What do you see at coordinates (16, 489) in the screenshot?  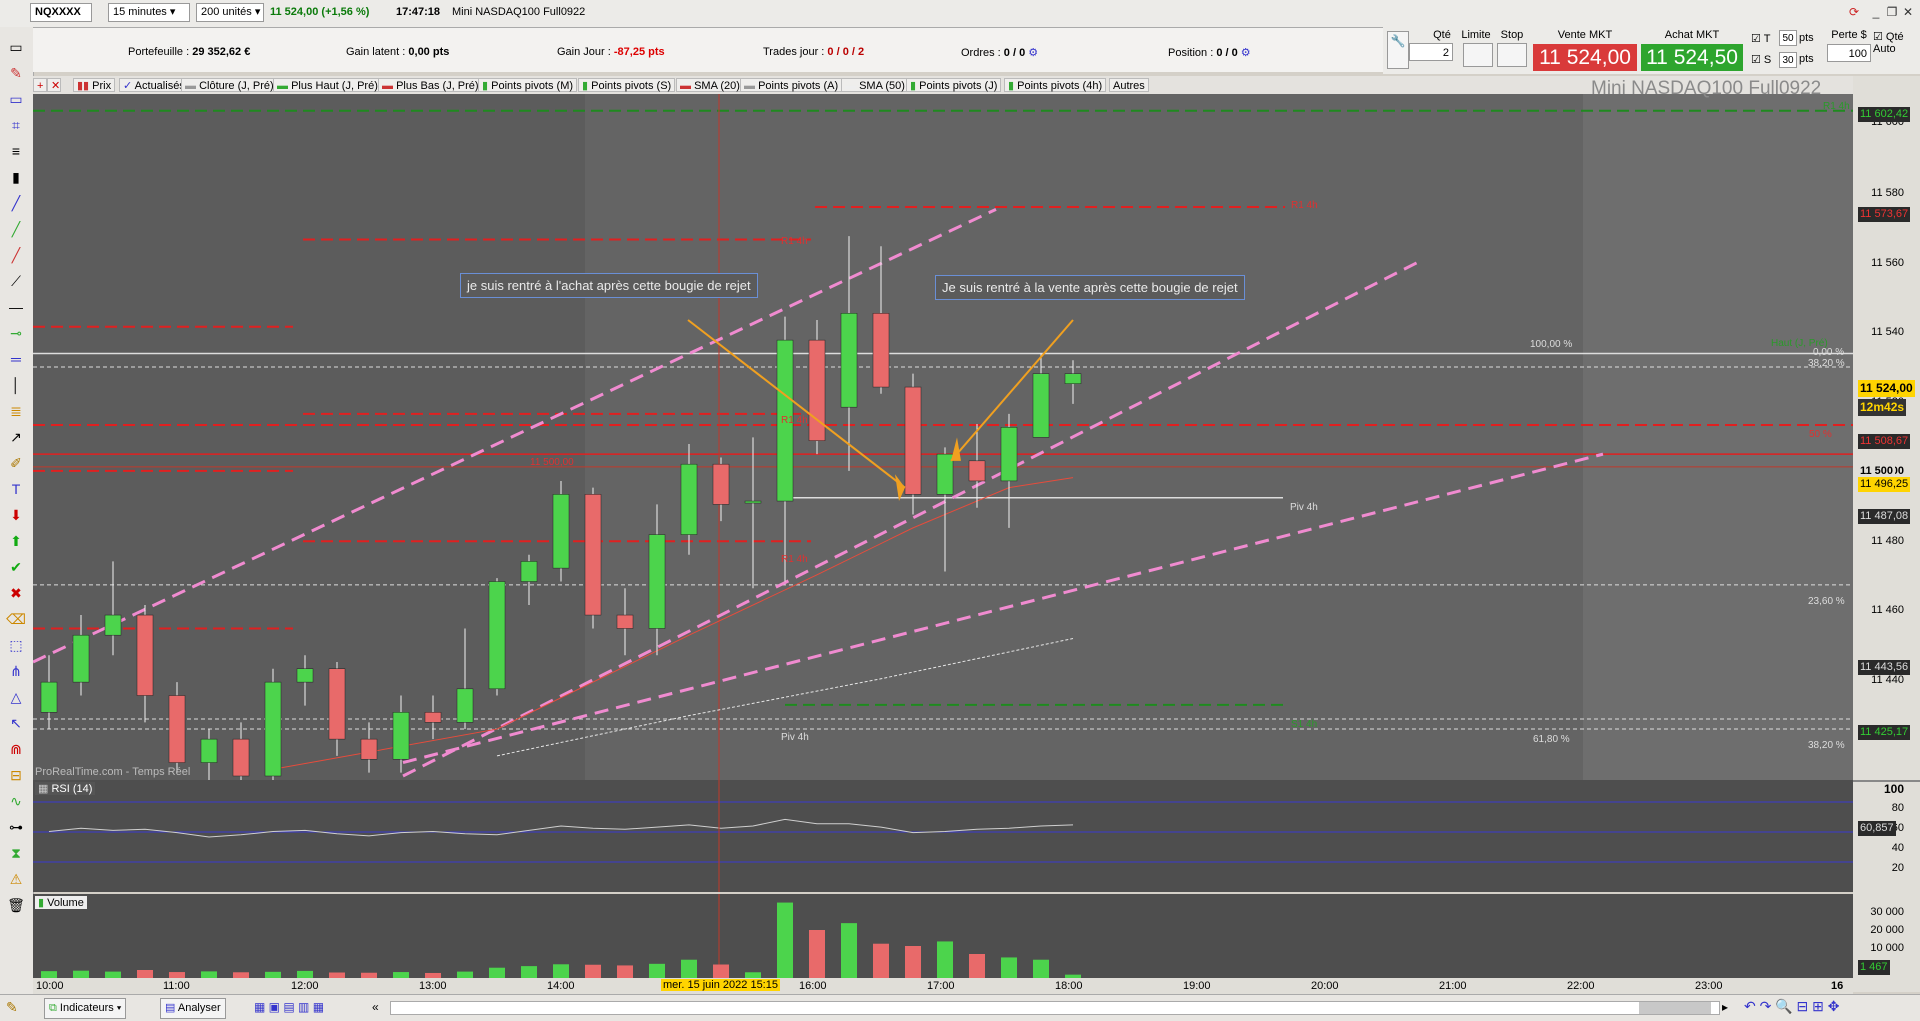 I see `text-icon: T` at bounding box center [16, 489].